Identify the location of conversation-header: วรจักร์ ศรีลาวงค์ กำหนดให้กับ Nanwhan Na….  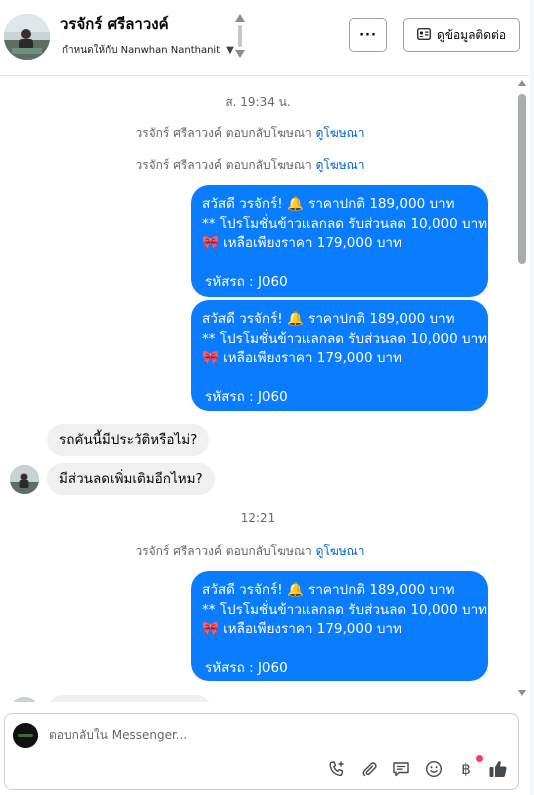
(267, 38).